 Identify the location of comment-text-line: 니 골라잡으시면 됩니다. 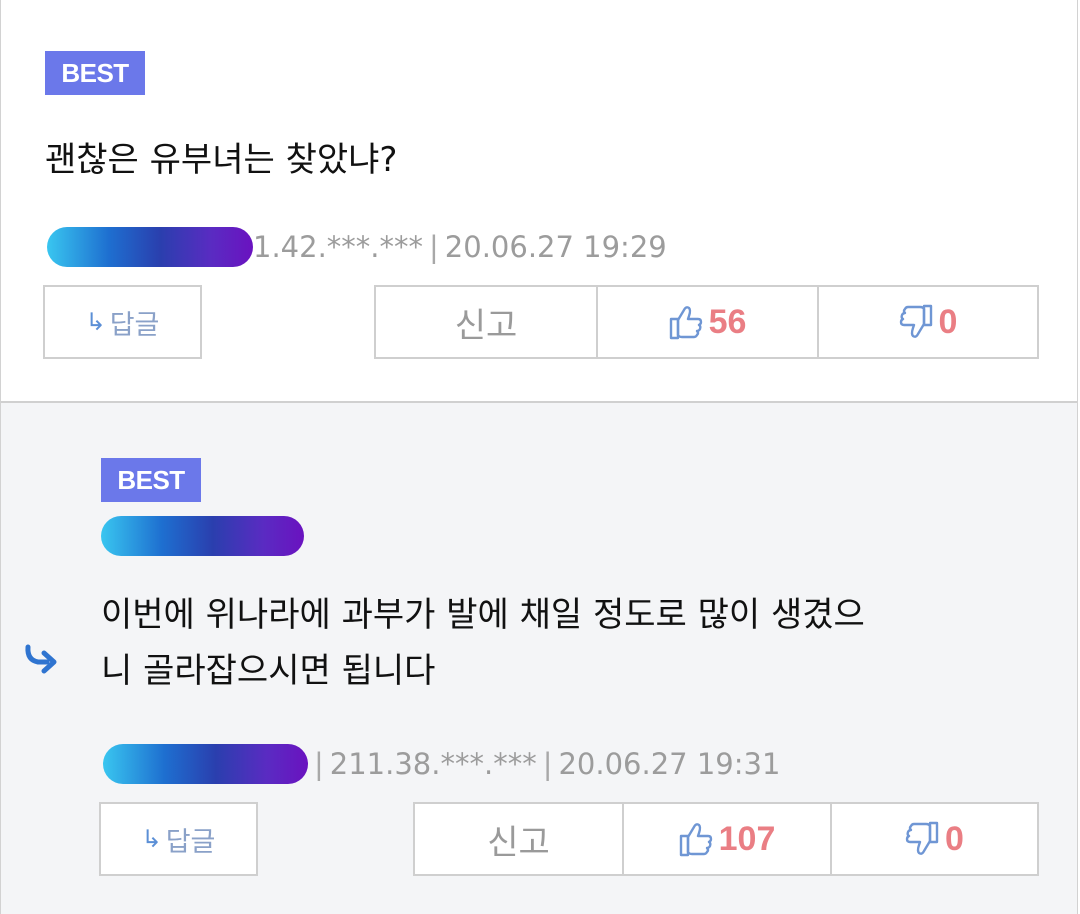
(268, 671).